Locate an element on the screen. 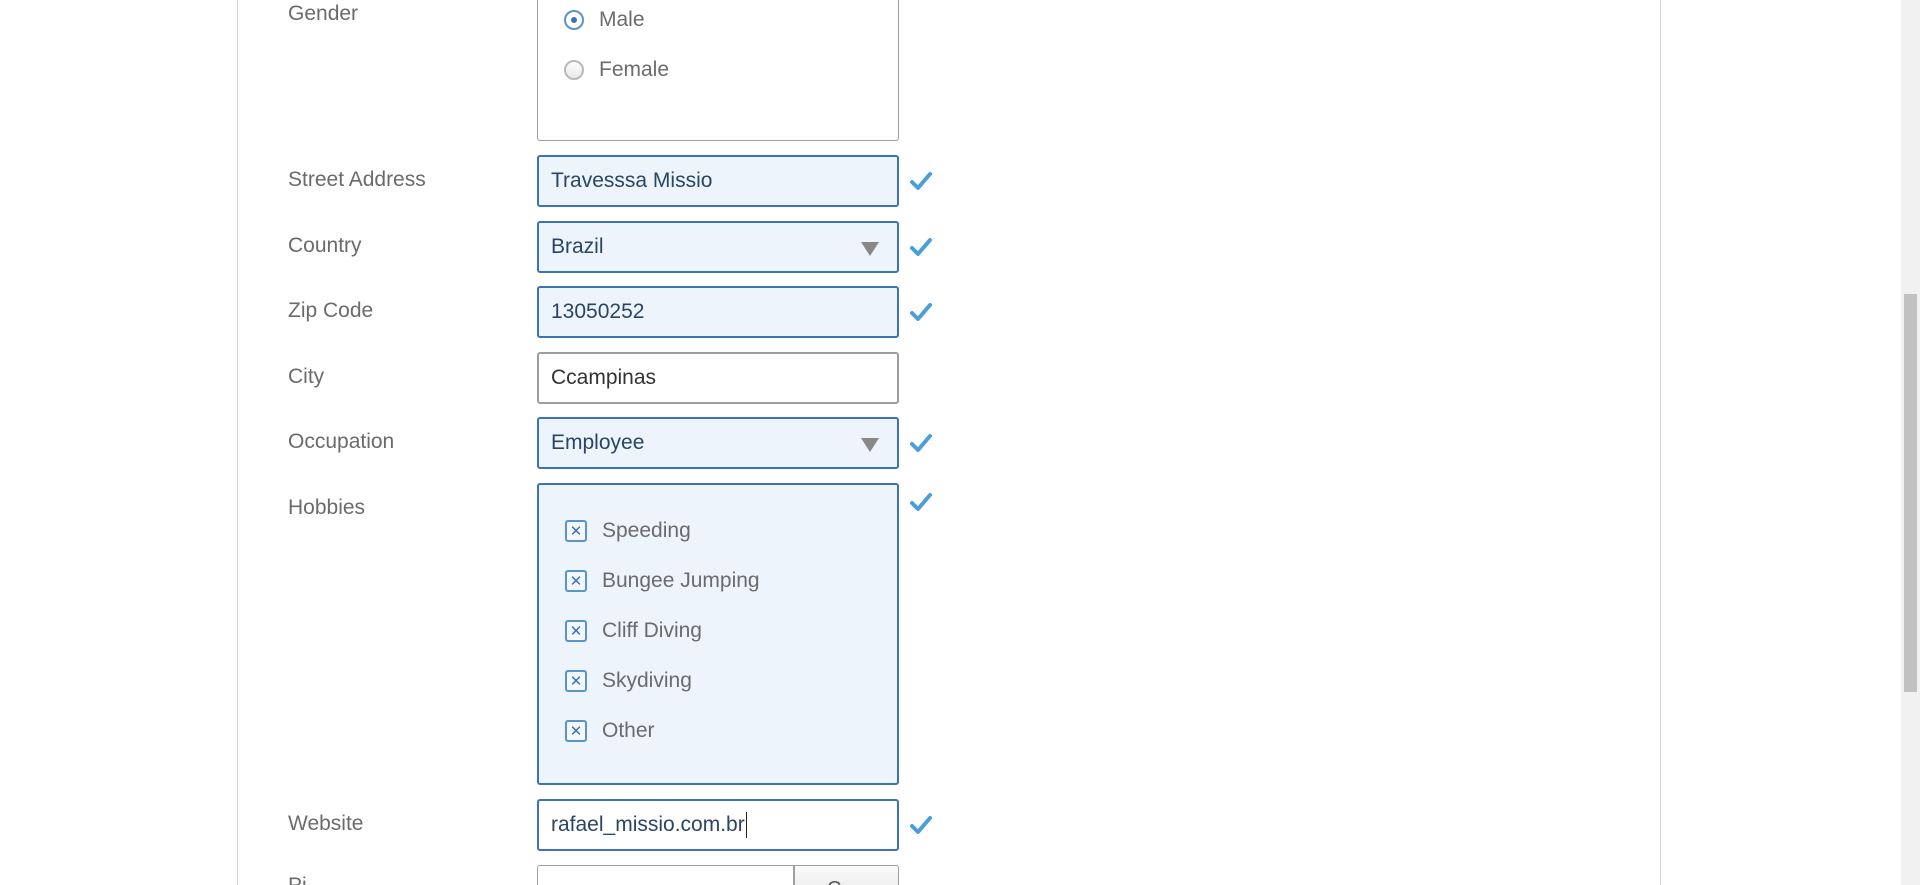 The height and width of the screenshot is (885, 1920). zip-code-value: 13050252 is located at coordinates (598, 311).